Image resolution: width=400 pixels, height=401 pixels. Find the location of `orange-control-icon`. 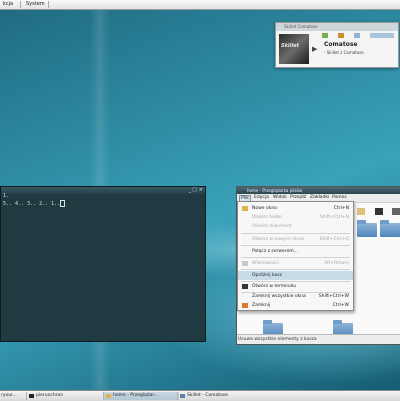

orange-control-icon is located at coordinates (341, 35).